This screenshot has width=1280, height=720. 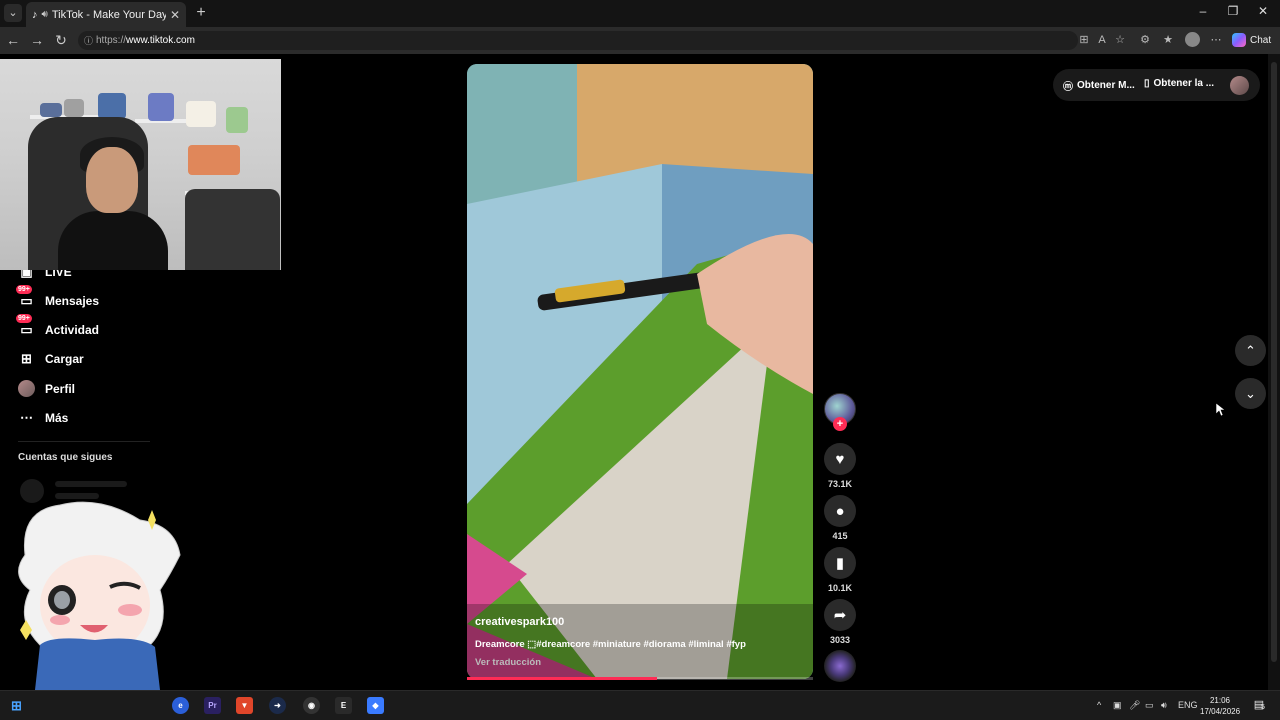 What do you see at coordinates (140, 164) in the screenshot?
I see `webcam-overlay` at bounding box center [140, 164].